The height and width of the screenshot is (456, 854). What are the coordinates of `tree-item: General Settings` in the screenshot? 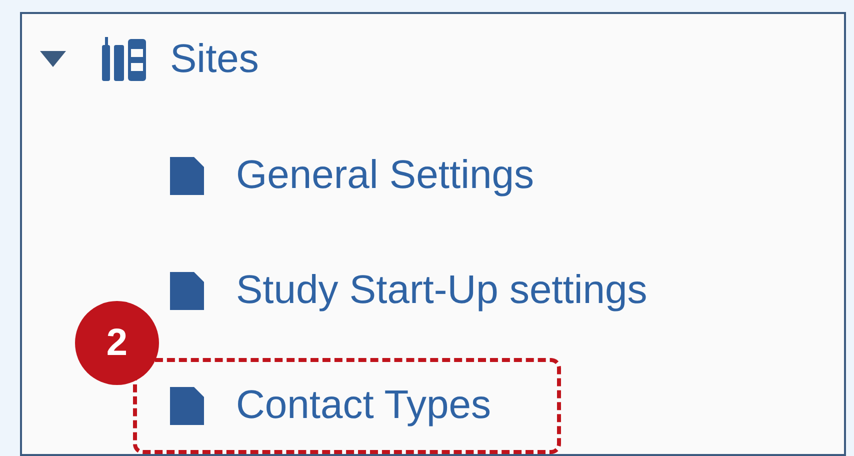 It's located at (385, 175).